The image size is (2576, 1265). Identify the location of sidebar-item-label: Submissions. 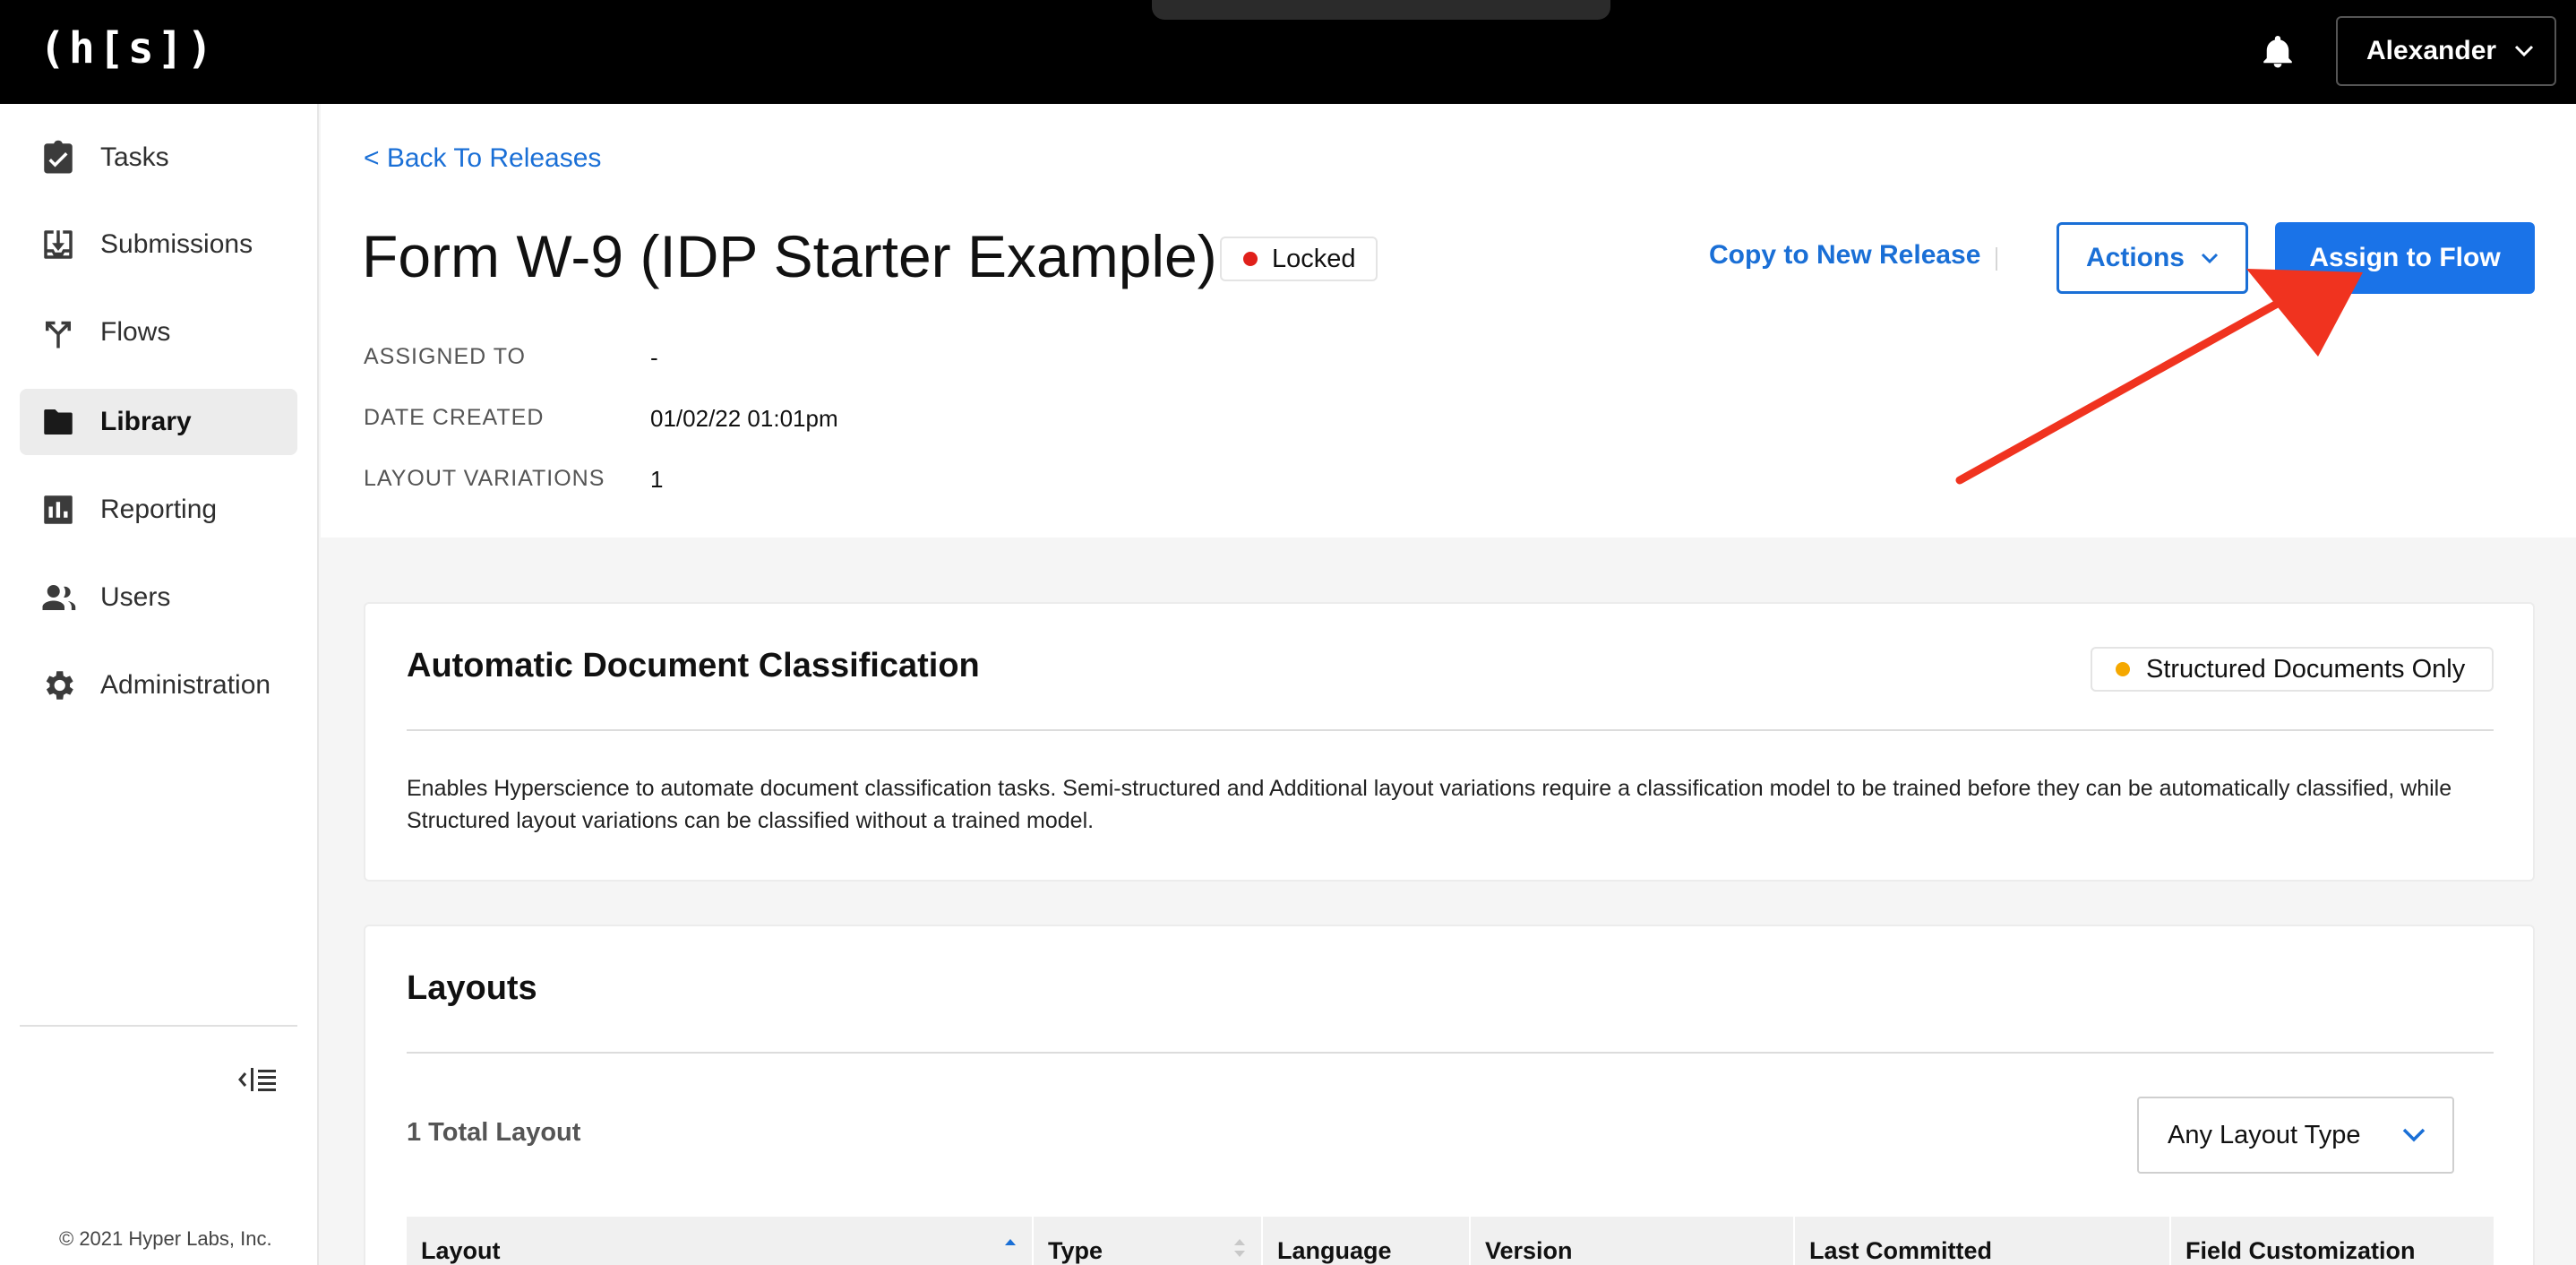
(176, 244).